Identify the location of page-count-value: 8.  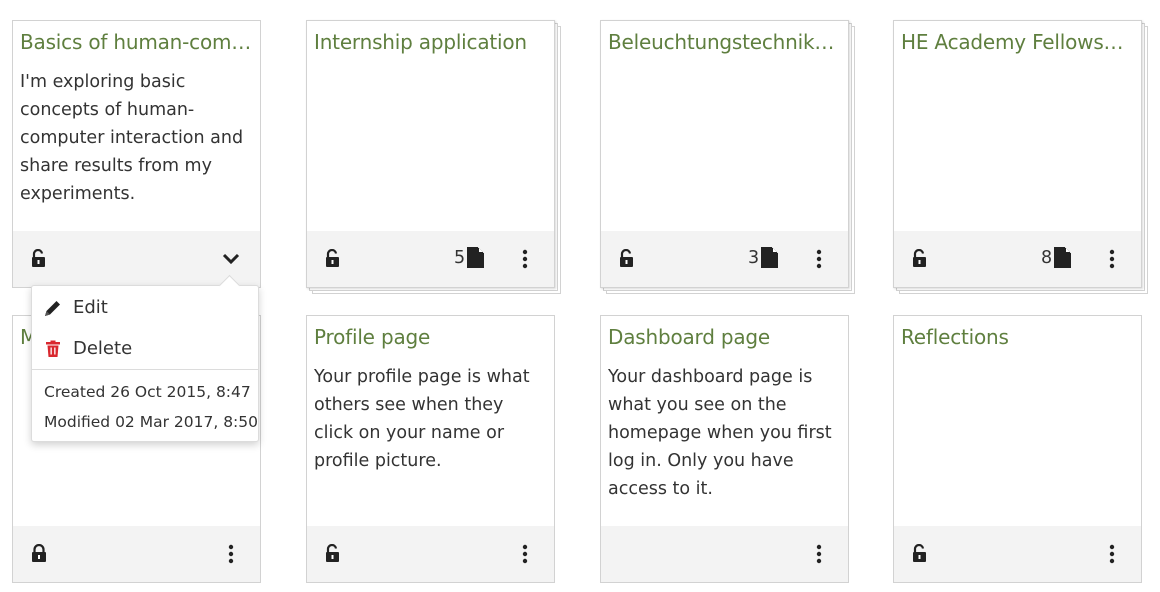
(1047, 258).